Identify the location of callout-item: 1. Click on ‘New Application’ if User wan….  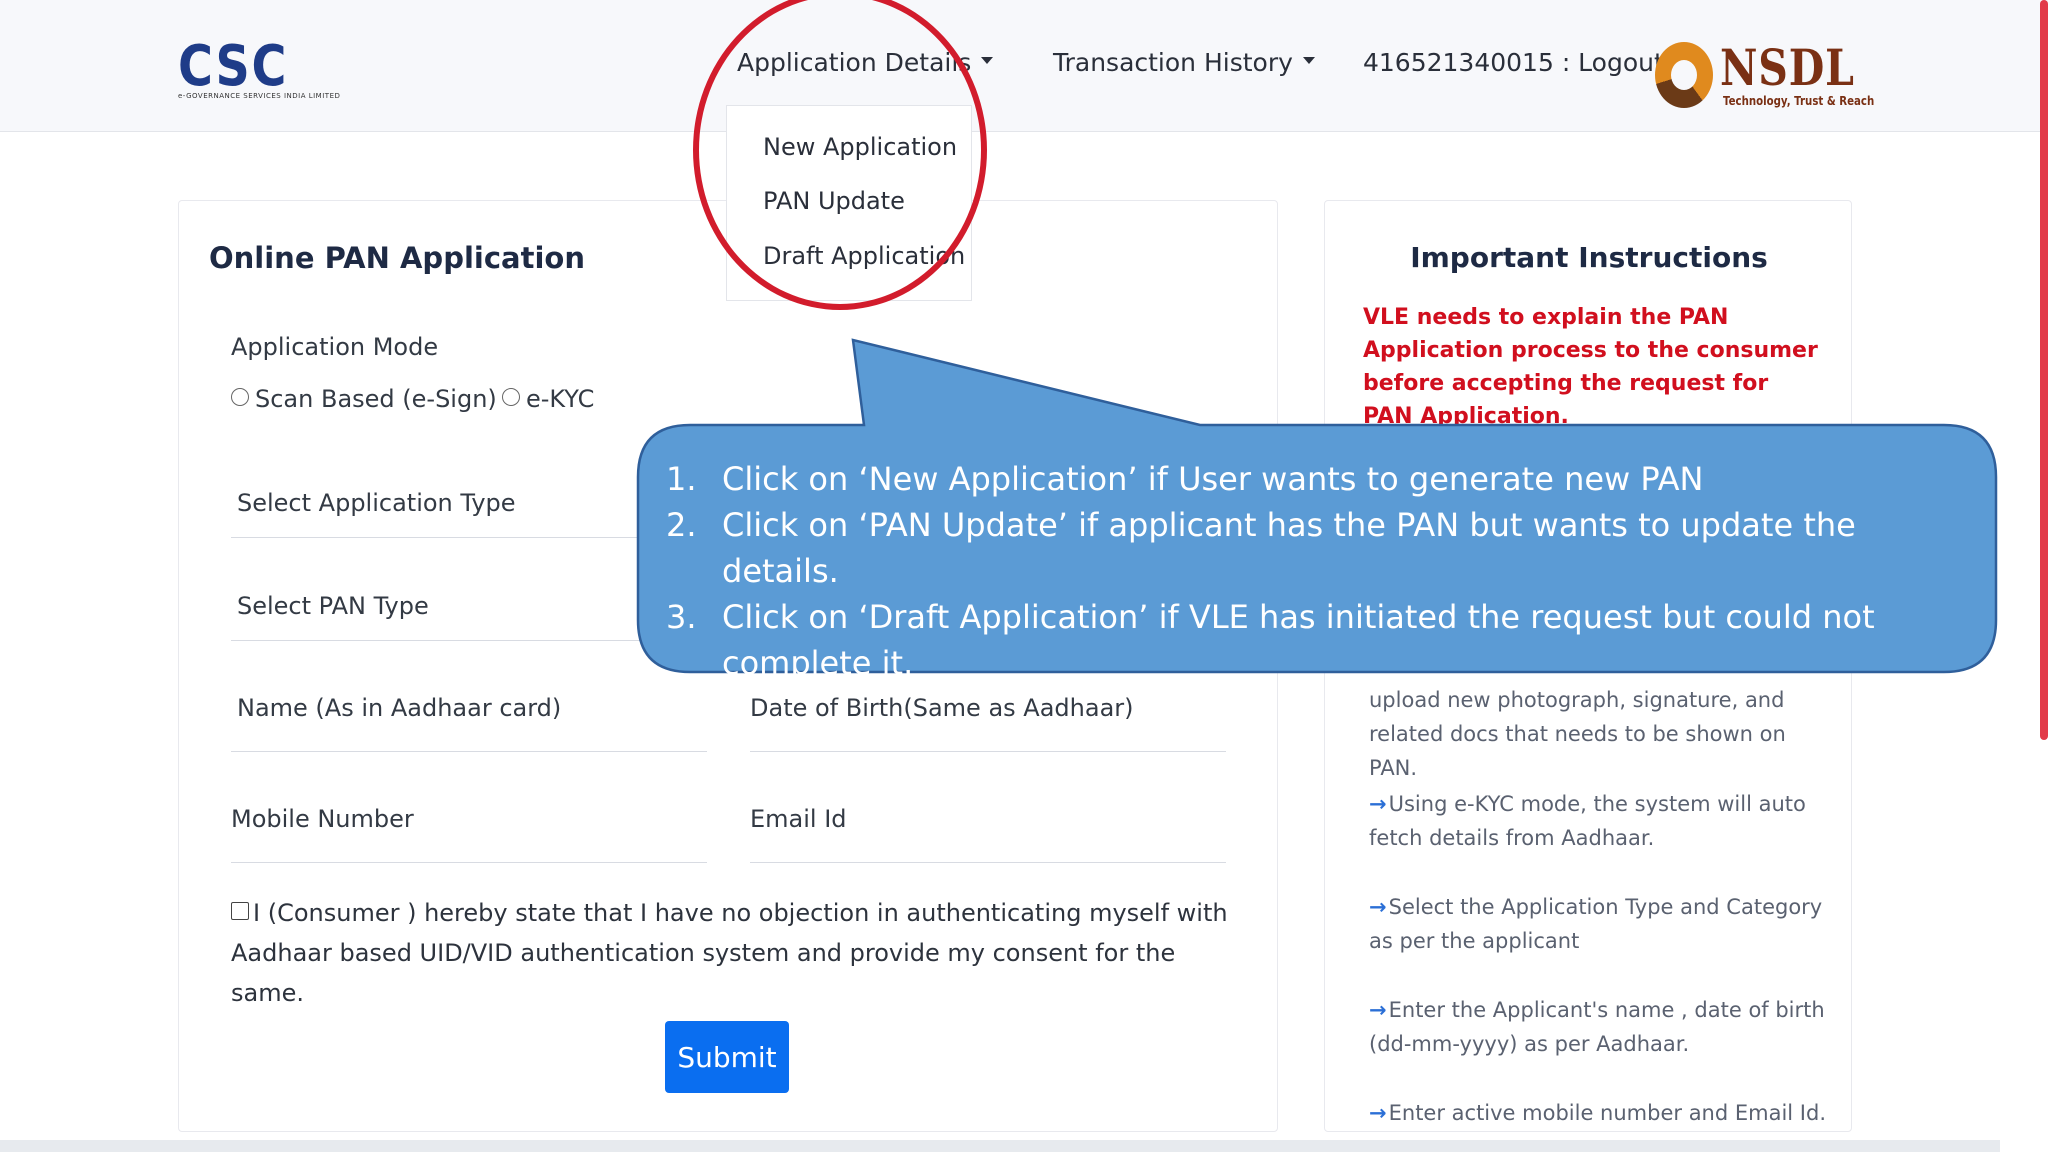
(1315, 479).